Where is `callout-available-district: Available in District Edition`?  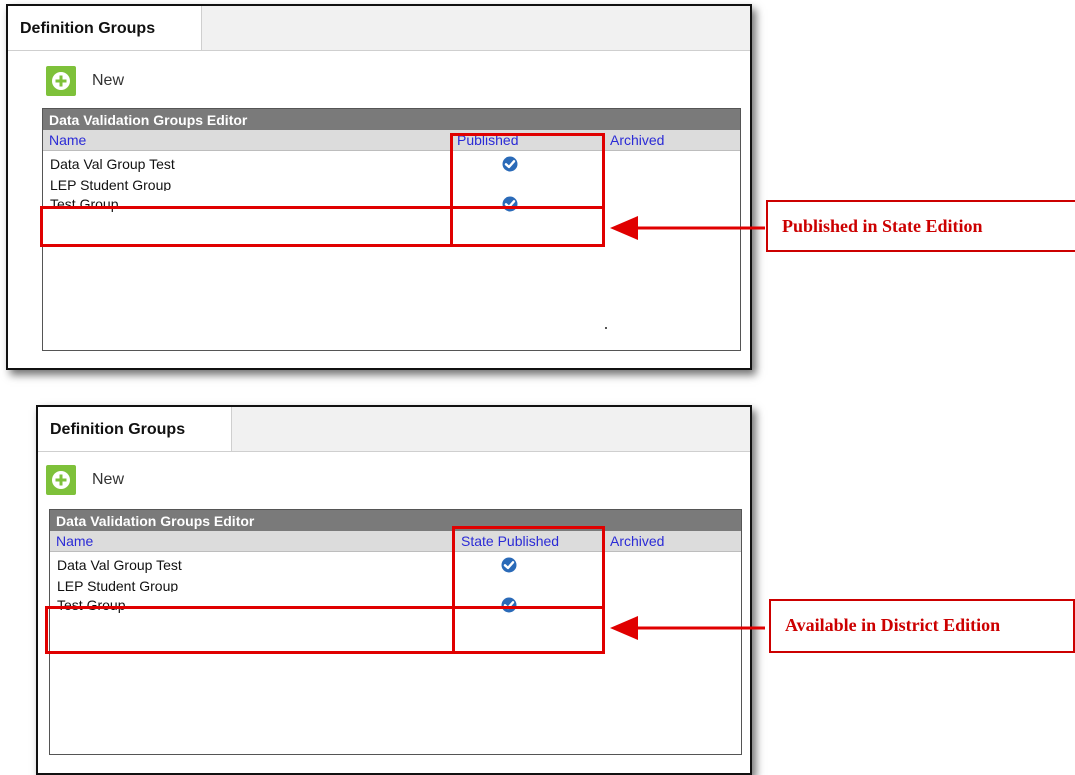 callout-available-district: Available in District Edition is located at coordinates (922, 626).